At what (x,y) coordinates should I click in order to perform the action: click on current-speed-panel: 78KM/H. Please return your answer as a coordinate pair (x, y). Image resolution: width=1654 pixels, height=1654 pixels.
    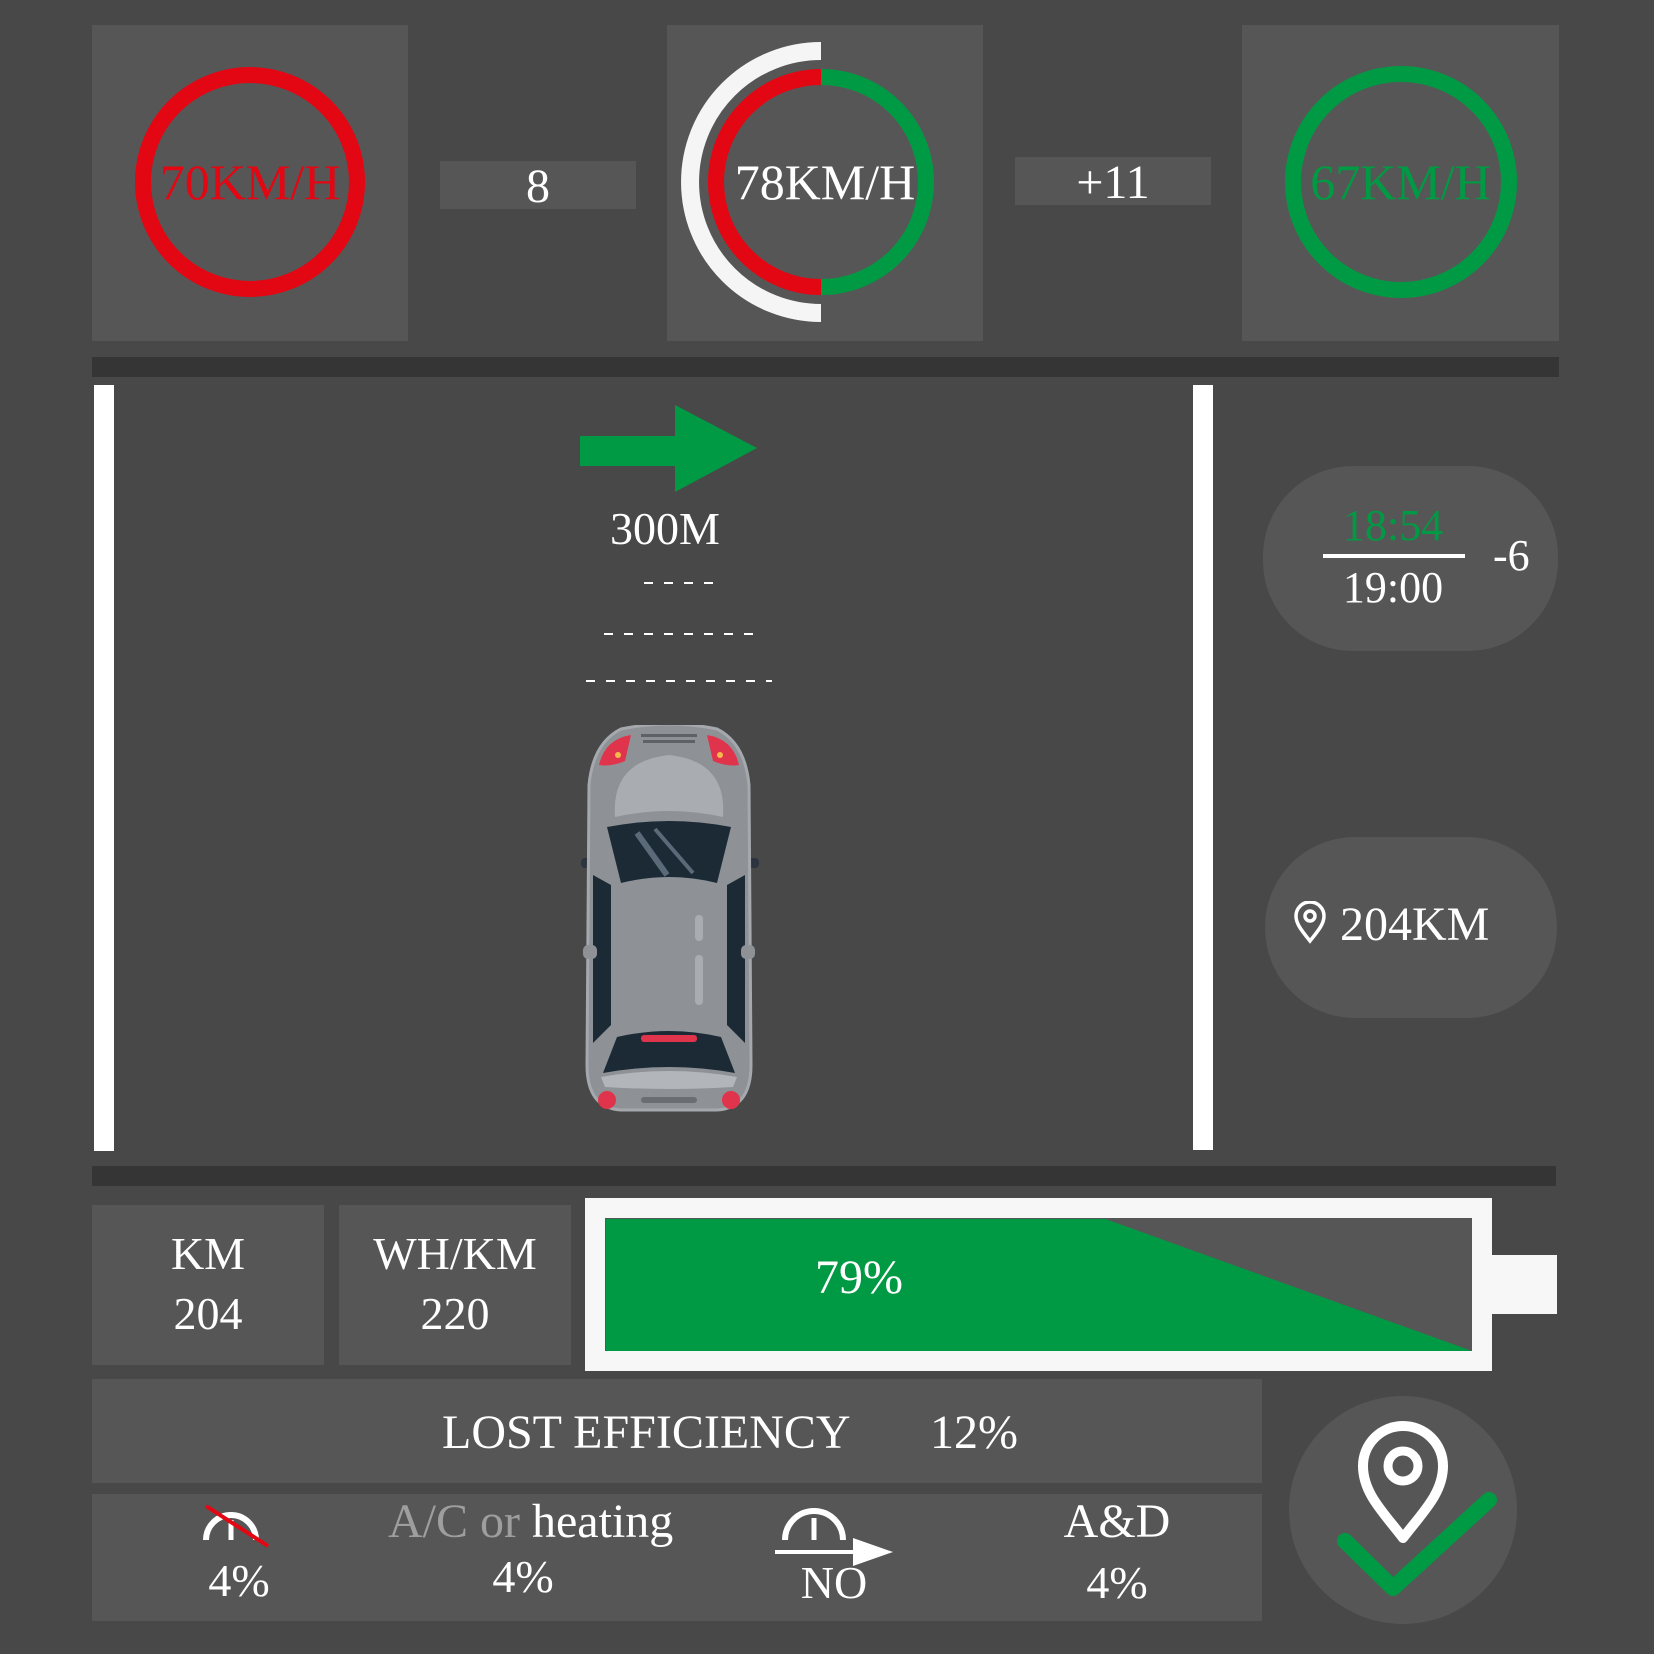
    Looking at the image, I should click on (825, 183).